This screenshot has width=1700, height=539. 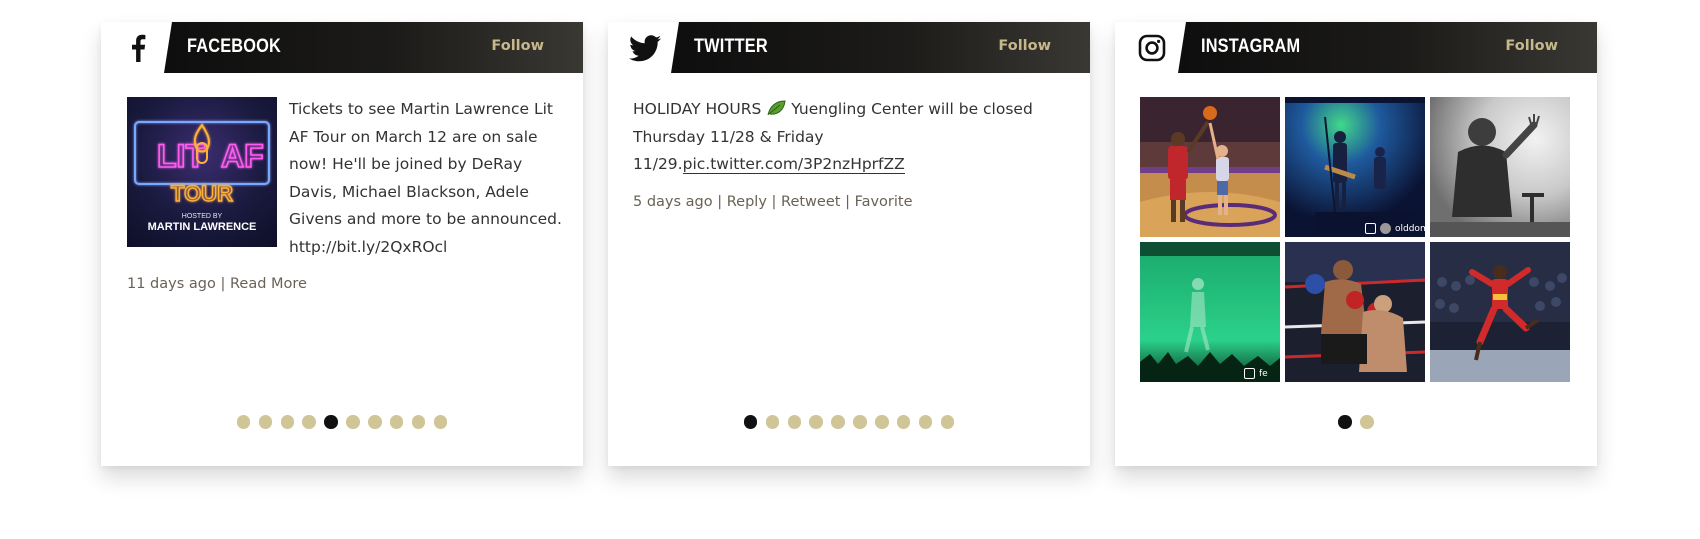 What do you see at coordinates (776, 109) in the screenshot?
I see `leaf-icon` at bounding box center [776, 109].